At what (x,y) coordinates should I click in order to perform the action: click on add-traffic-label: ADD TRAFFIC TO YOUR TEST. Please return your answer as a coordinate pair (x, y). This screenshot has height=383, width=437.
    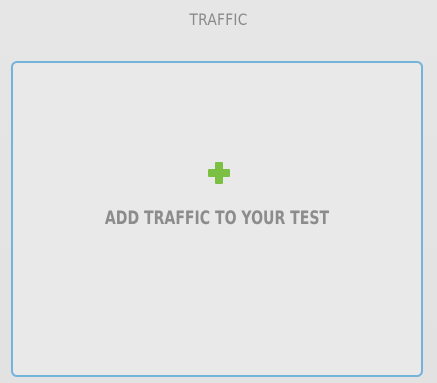
    Looking at the image, I should click on (217, 218).